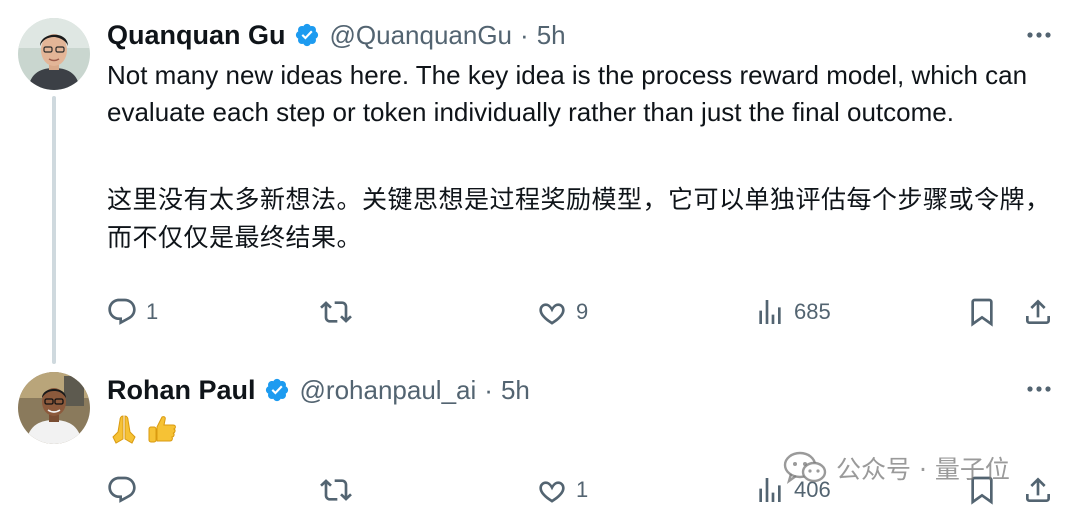 This screenshot has width=1080, height=513. I want to click on tweet-header: Rohan Paul @rohanpaul_ai · 5h, so click(318, 390).